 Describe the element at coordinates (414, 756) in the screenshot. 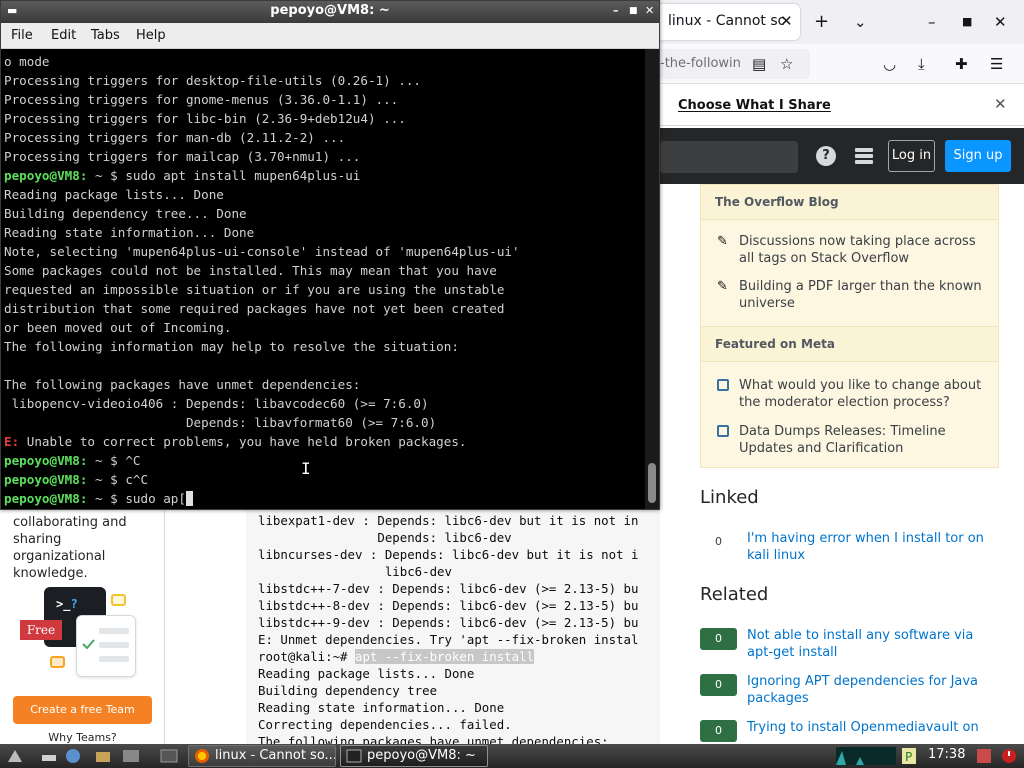

I see `taskbar-task-terminal: pepoyo@VM8: ~` at that location.